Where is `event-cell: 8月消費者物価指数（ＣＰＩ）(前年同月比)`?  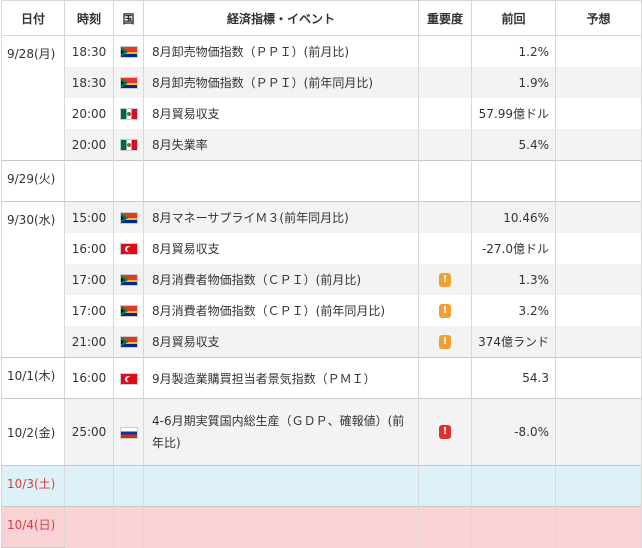
event-cell: 8月消費者物価指数（ＣＰＩ）(前年同月比) is located at coordinates (281, 310).